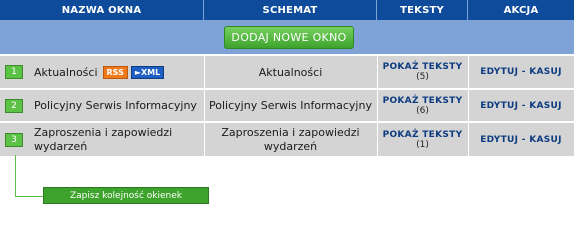 This screenshot has height=240, width=574. What do you see at coordinates (126, 195) in the screenshot?
I see `save-order-button: Zapisz kolejność okienek` at bounding box center [126, 195].